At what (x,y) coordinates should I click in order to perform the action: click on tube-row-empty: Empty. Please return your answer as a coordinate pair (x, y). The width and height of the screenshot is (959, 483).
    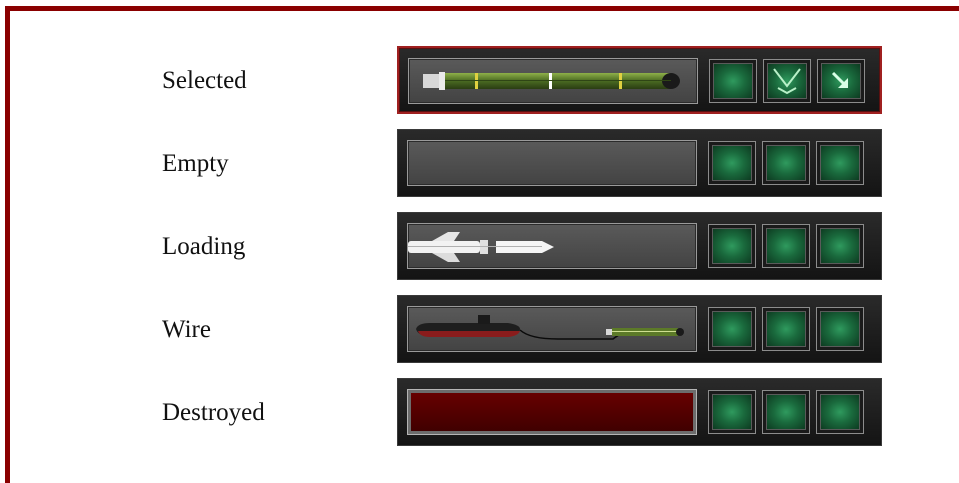
    Looking at the image, I should click on (484, 164).